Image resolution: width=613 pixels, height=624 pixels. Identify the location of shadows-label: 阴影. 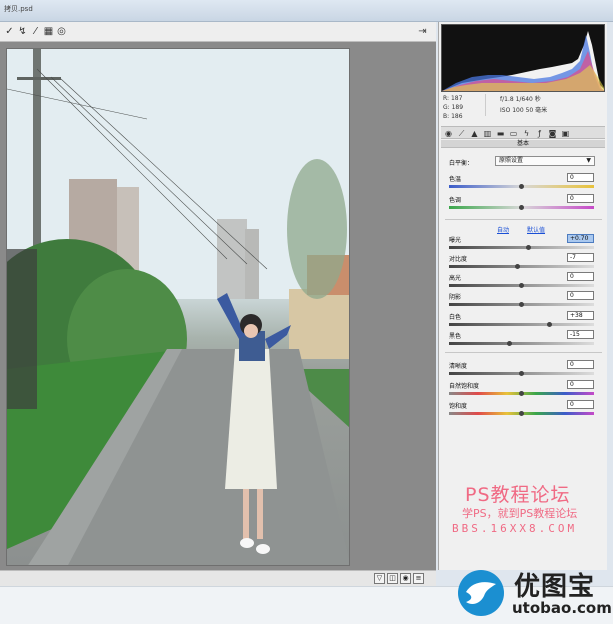
(455, 297).